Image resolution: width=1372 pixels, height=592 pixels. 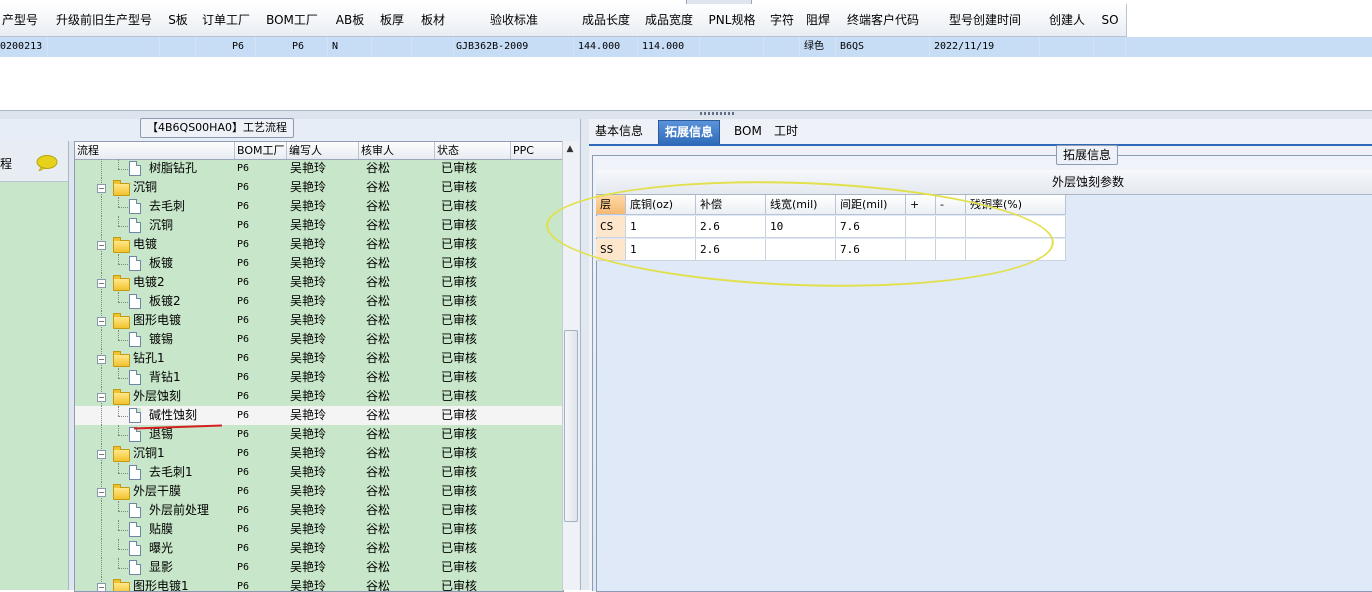 I want to click on grid-header-cell: 成品宽度, so click(x=669, y=20).